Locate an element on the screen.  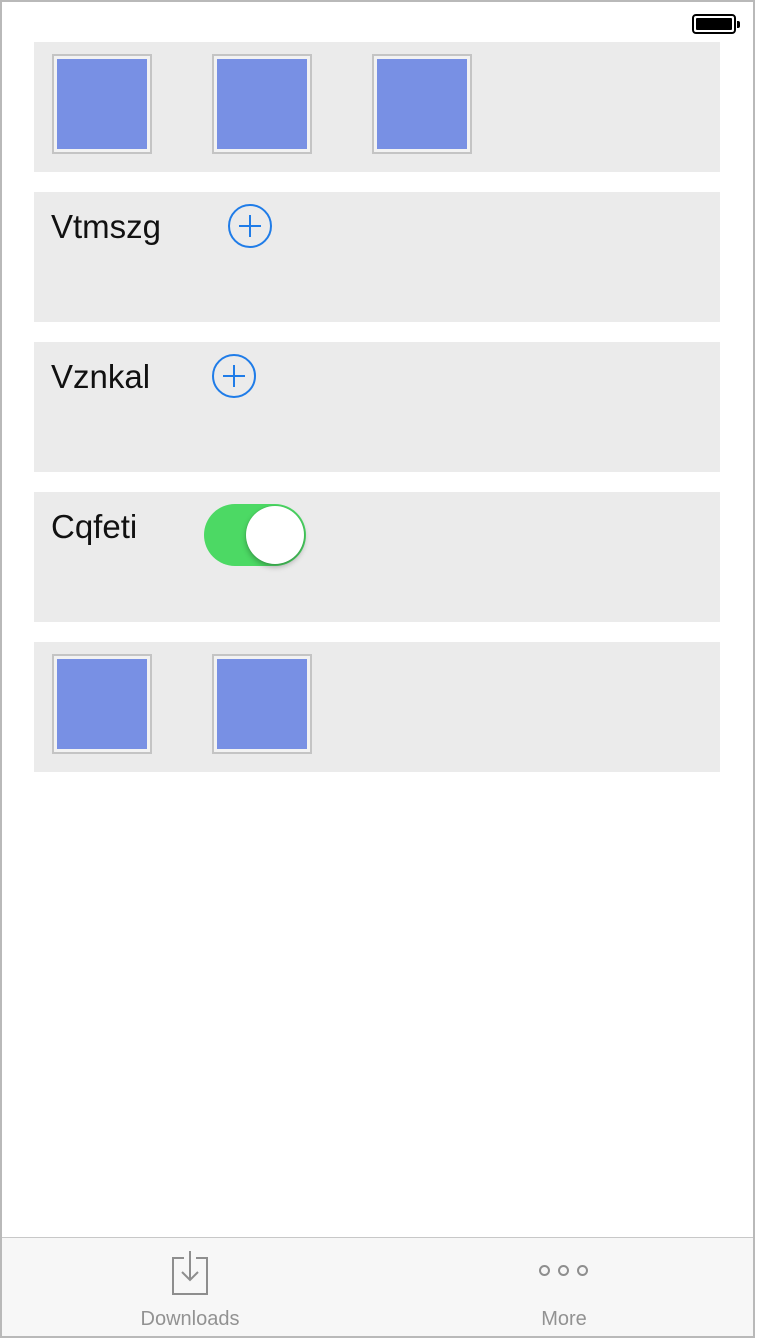
downloads-icon is located at coordinates (190, 1273).